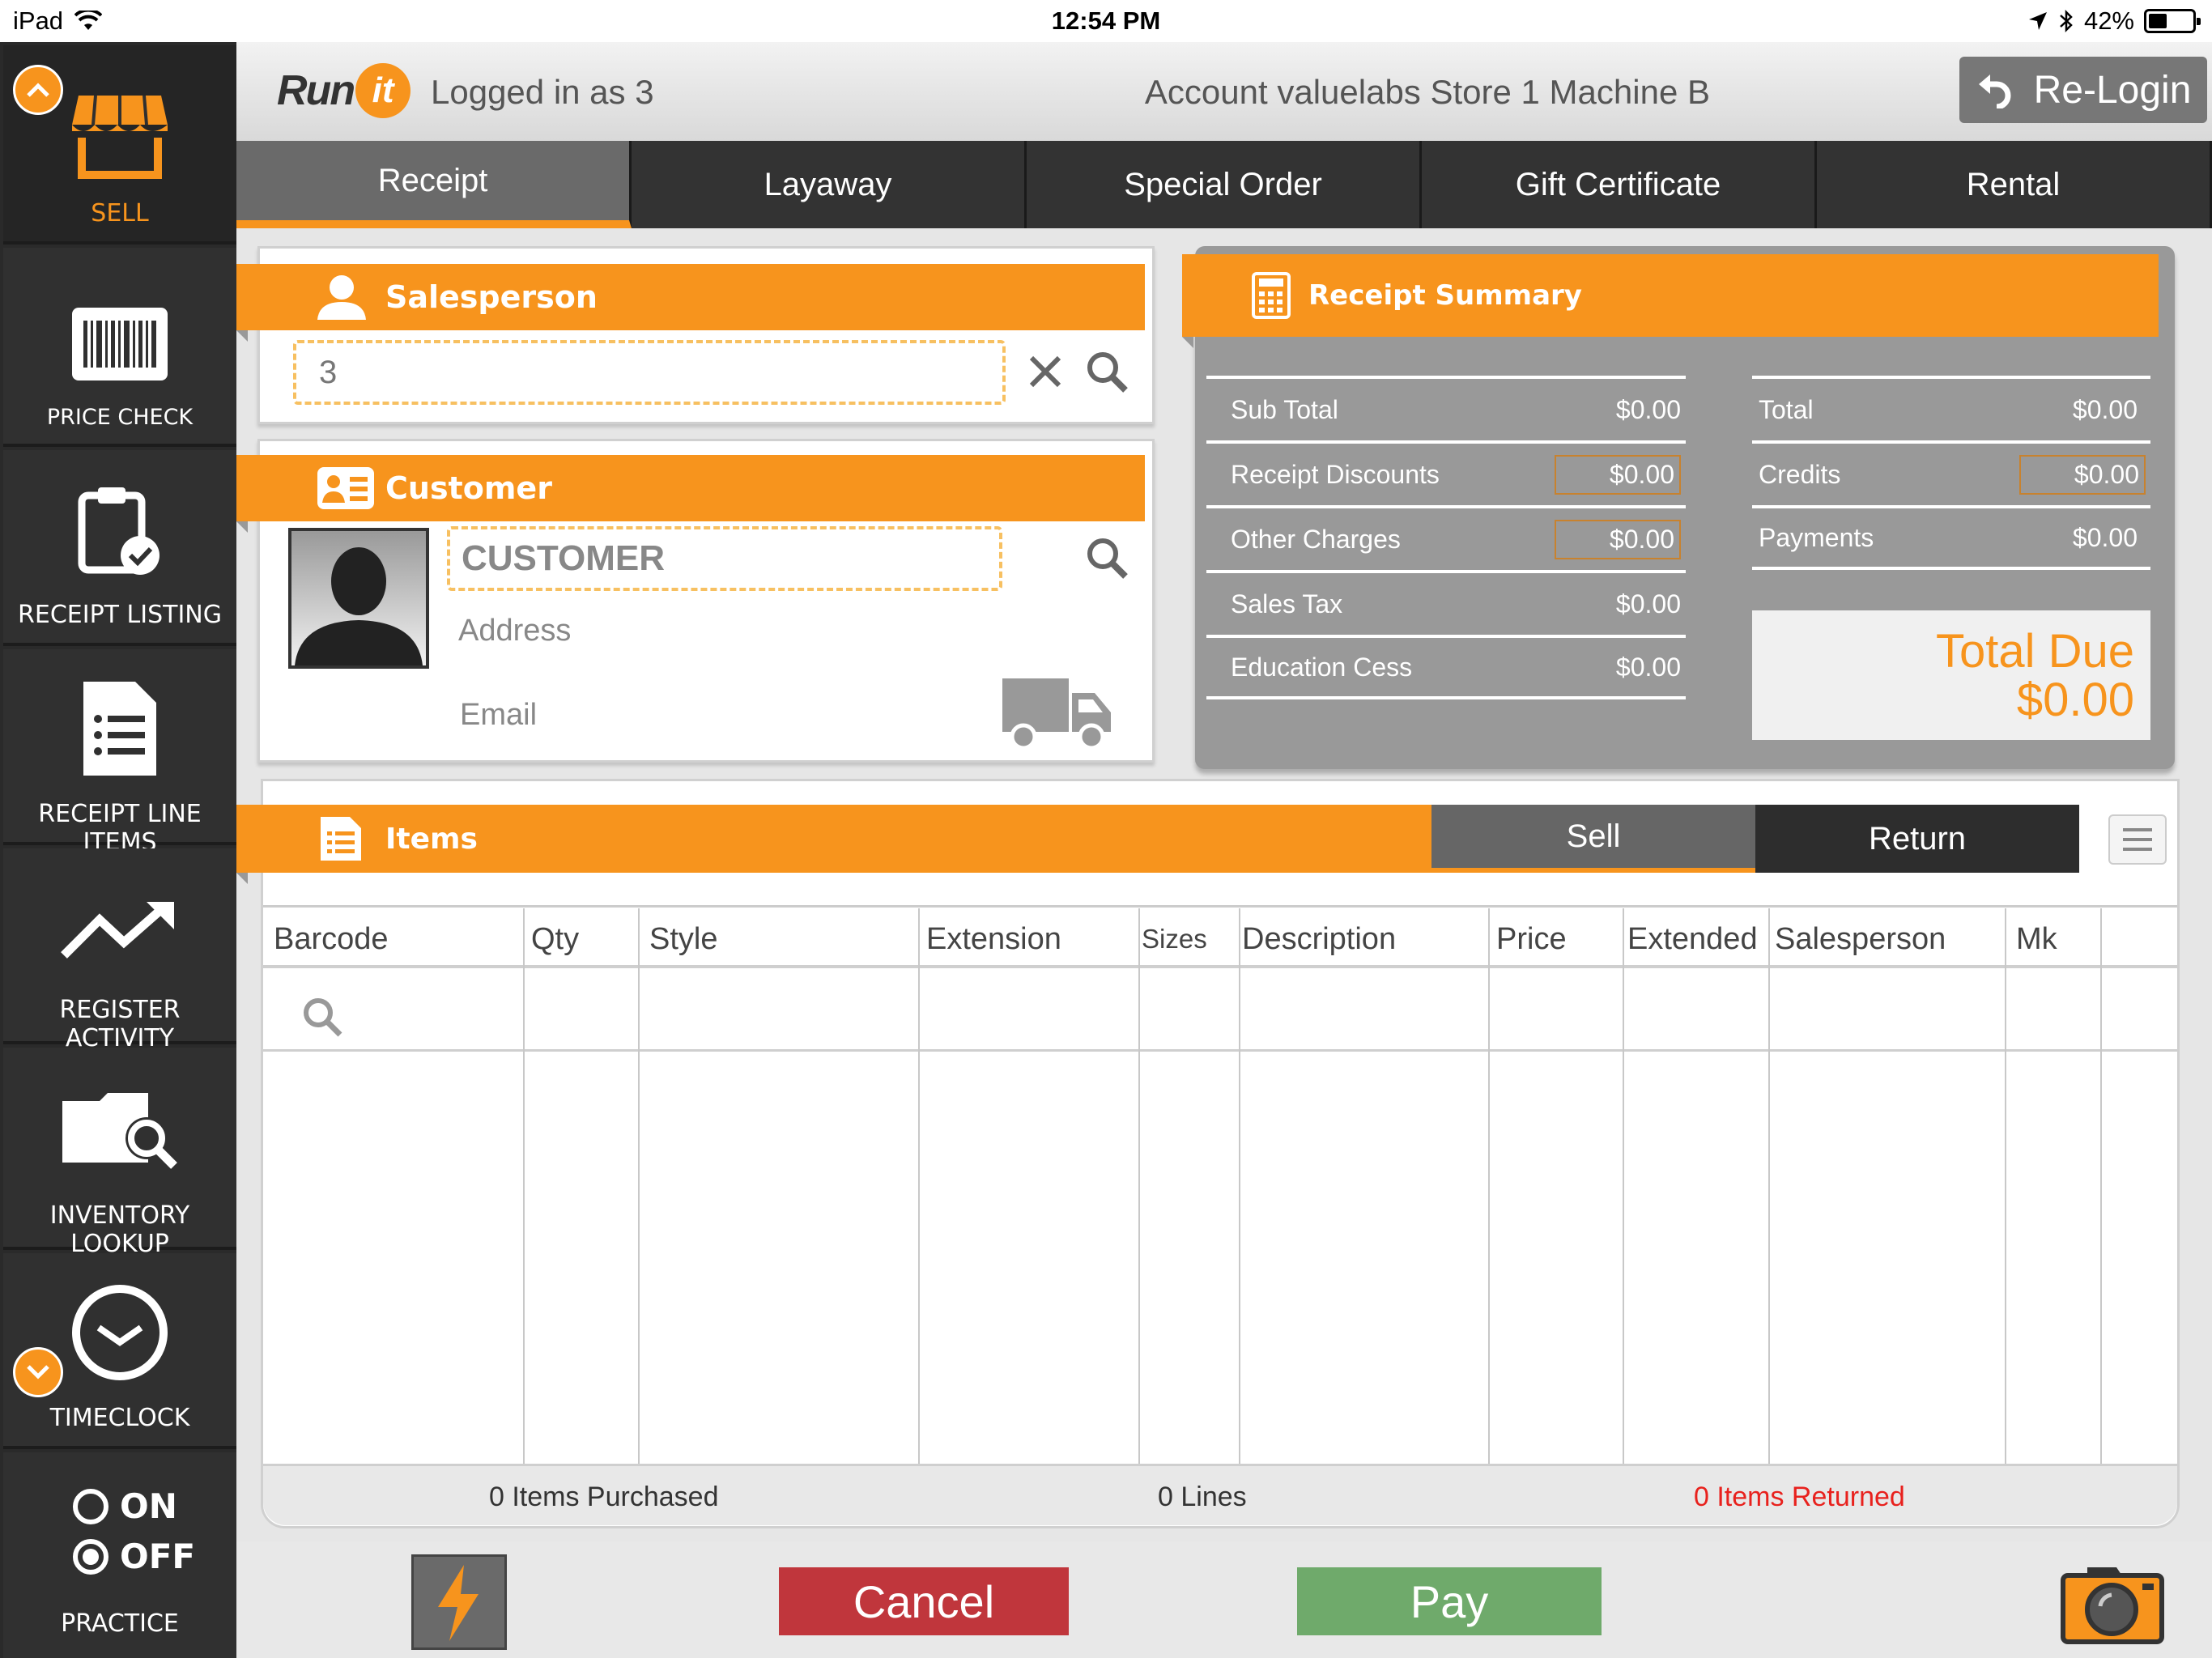 This screenshot has height=1658, width=2212. I want to click on summary-label: Sub Total, so click(1285, 409).